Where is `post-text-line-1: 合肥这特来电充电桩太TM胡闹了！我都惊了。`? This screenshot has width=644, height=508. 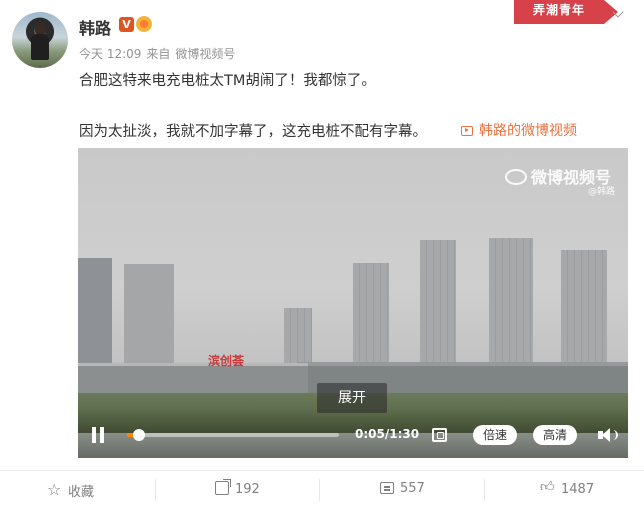
post-text-line-1: 合肥这特来电充电桩太TM胡闹了！我都惊了。 is located at coordinates (227, 81).